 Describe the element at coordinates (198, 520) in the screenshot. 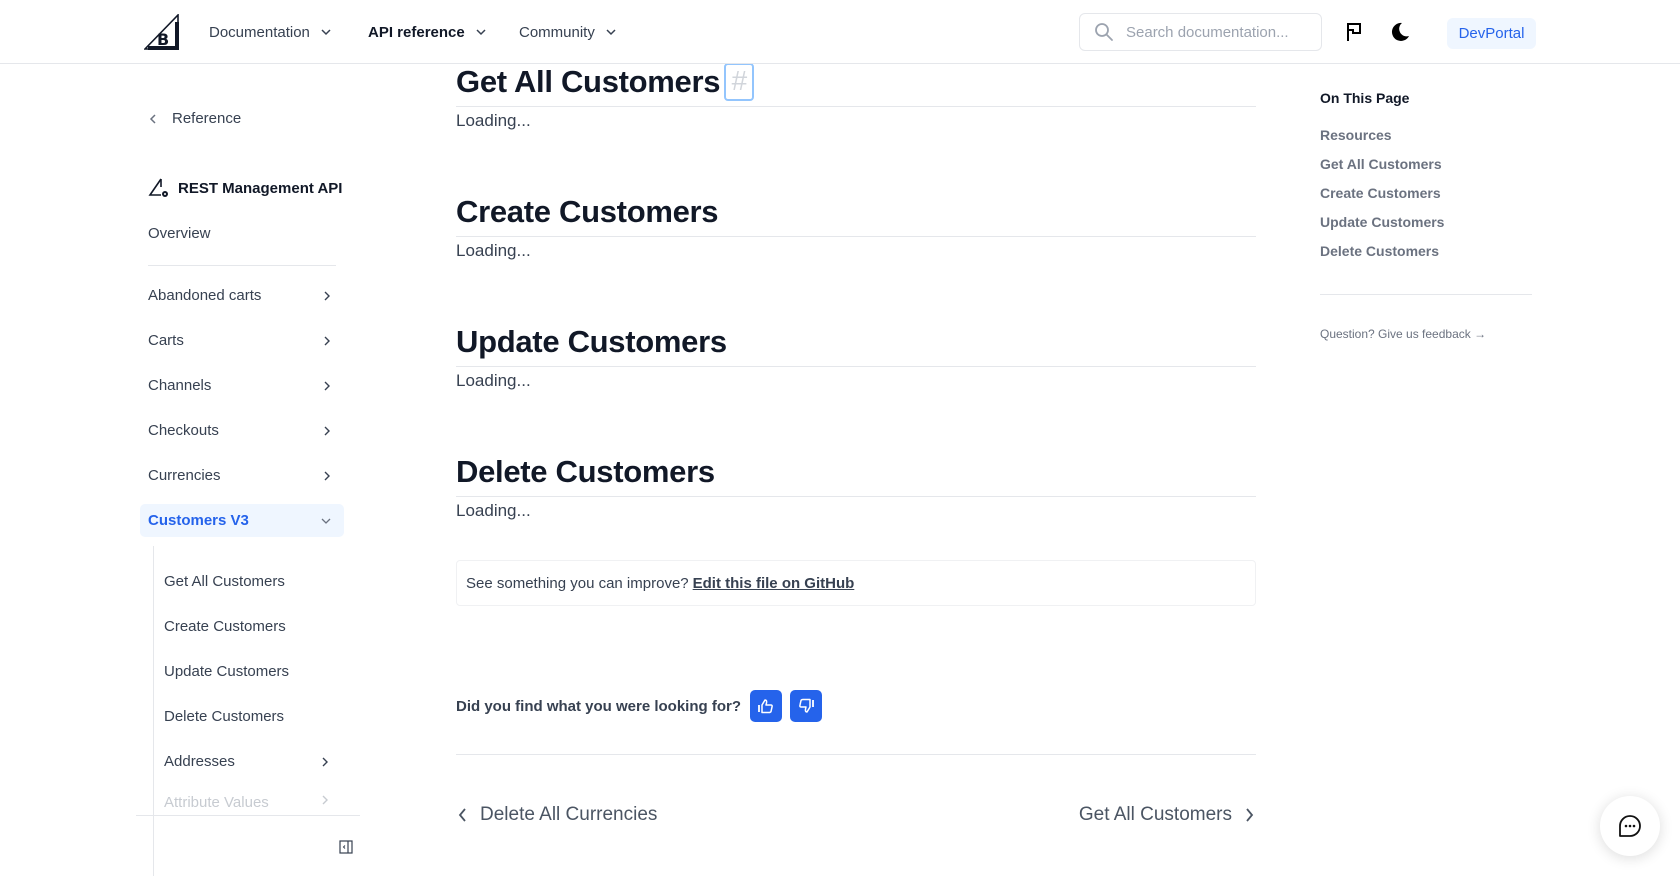

I see `sidebar-item-label: Customers V3` at that location.